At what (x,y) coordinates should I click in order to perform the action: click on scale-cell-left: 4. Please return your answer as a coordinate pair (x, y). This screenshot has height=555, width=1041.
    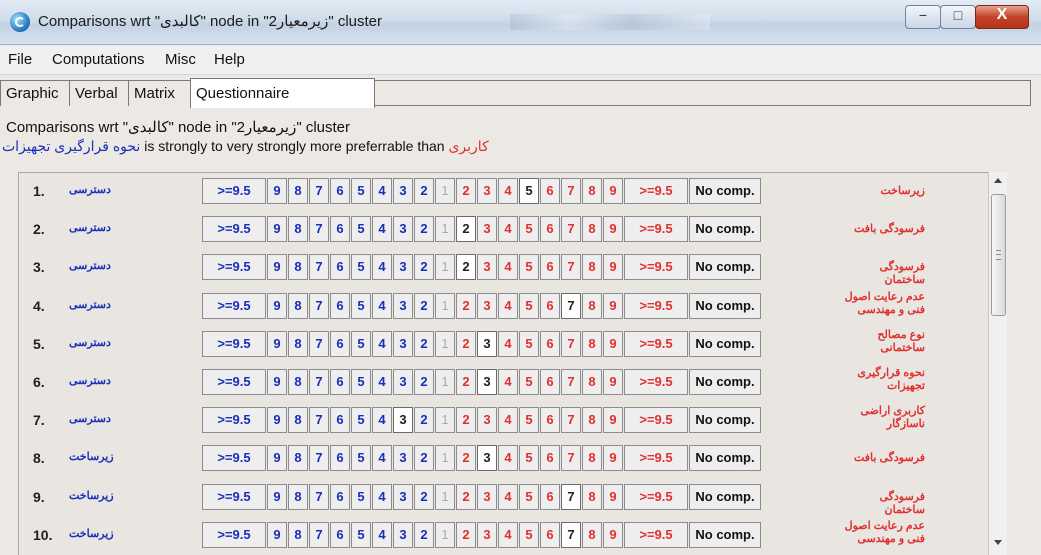
    Looking at the image, I should click on (382, 458).